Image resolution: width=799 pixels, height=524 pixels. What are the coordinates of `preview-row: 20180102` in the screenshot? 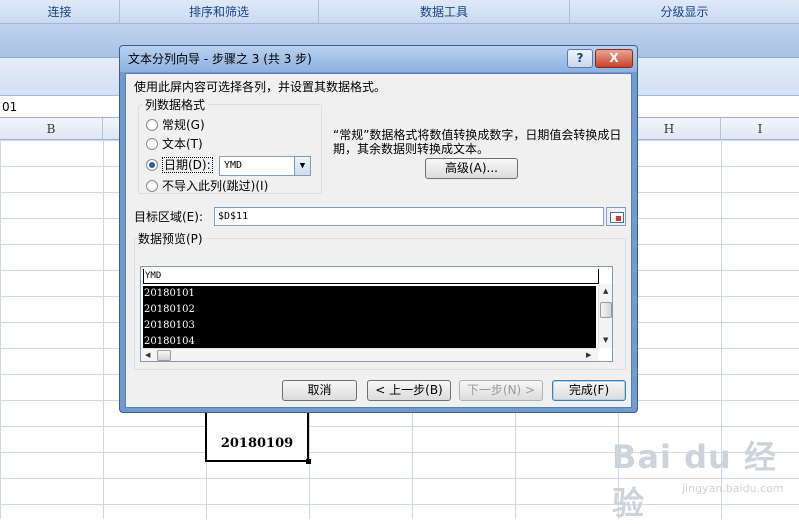 It's located at (169, 309).